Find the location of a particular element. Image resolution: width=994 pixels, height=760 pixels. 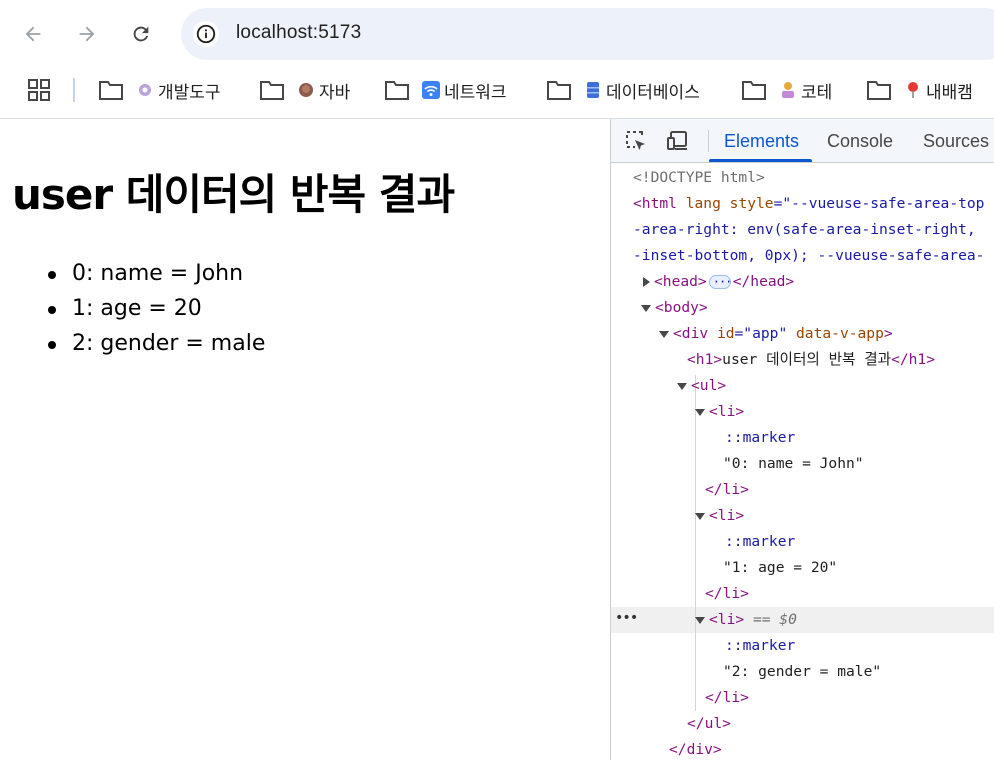

list-item: 0: name = John is located at coordinates (156, 276).